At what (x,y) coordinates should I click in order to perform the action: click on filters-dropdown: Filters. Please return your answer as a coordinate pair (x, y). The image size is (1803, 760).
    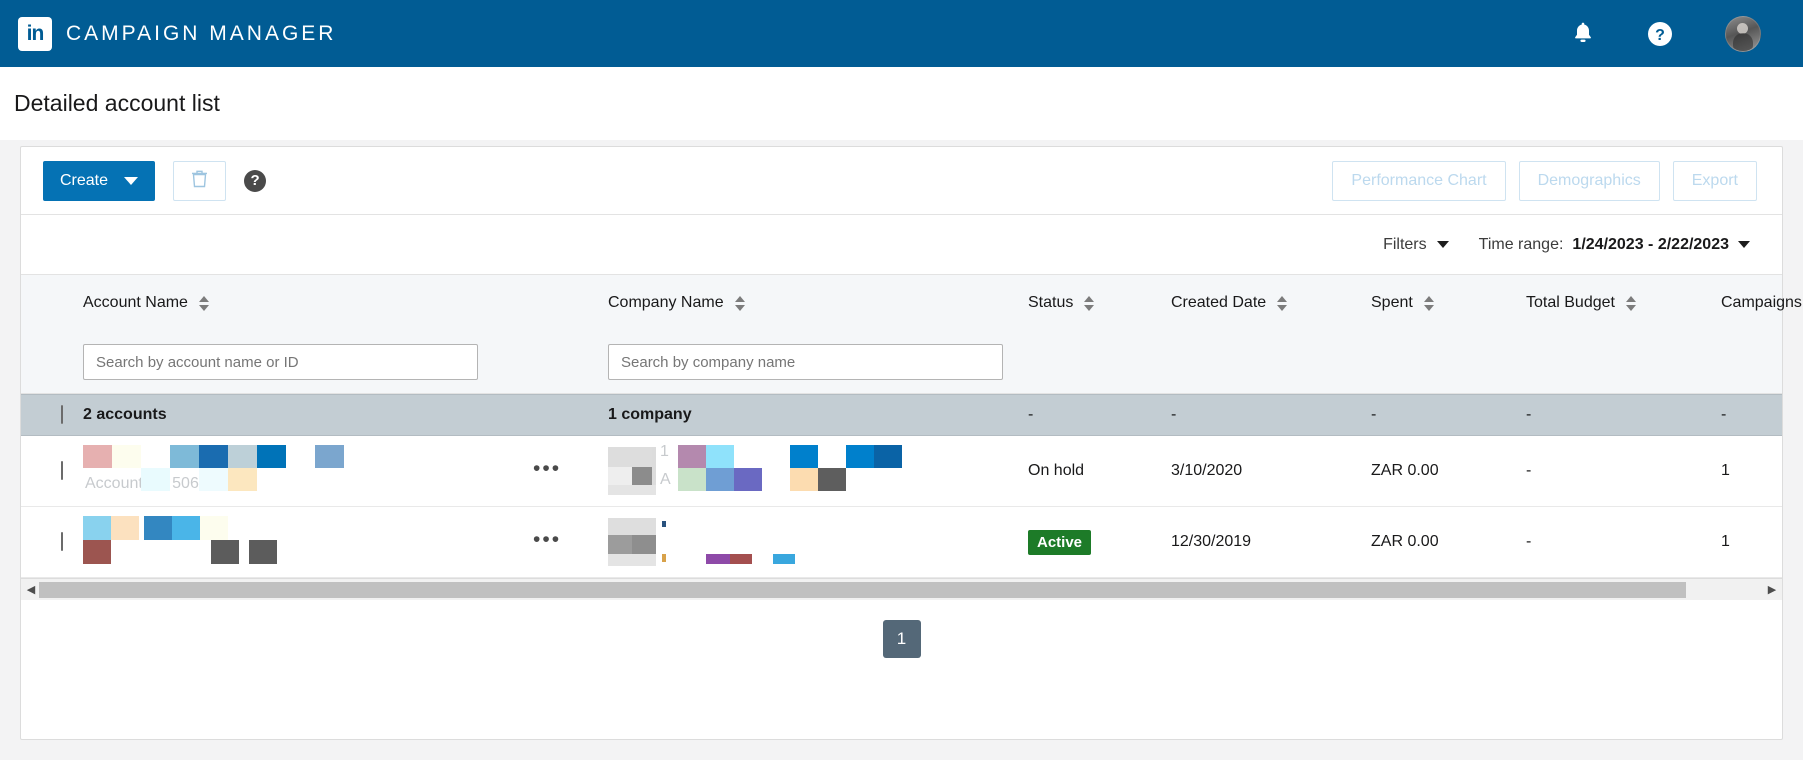
    Looking at the image, I should click on (1416, 245).